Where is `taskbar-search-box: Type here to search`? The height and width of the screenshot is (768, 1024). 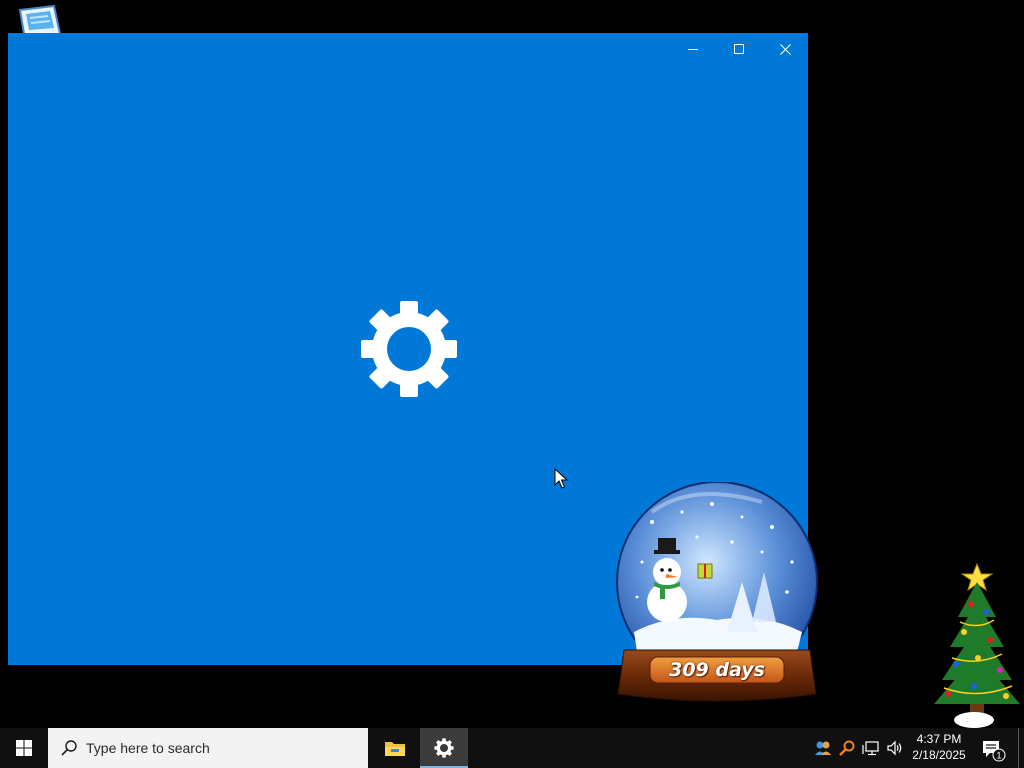 taskbar-search-box: Type here to search is located at coordinates (208, 748).